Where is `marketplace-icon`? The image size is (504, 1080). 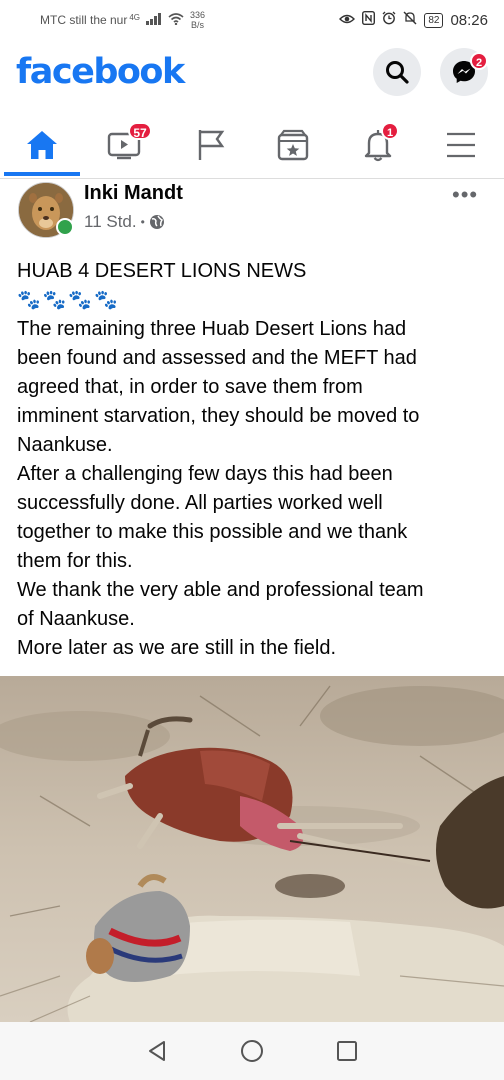
marketplace-icon is located at coordinates (293, 145).